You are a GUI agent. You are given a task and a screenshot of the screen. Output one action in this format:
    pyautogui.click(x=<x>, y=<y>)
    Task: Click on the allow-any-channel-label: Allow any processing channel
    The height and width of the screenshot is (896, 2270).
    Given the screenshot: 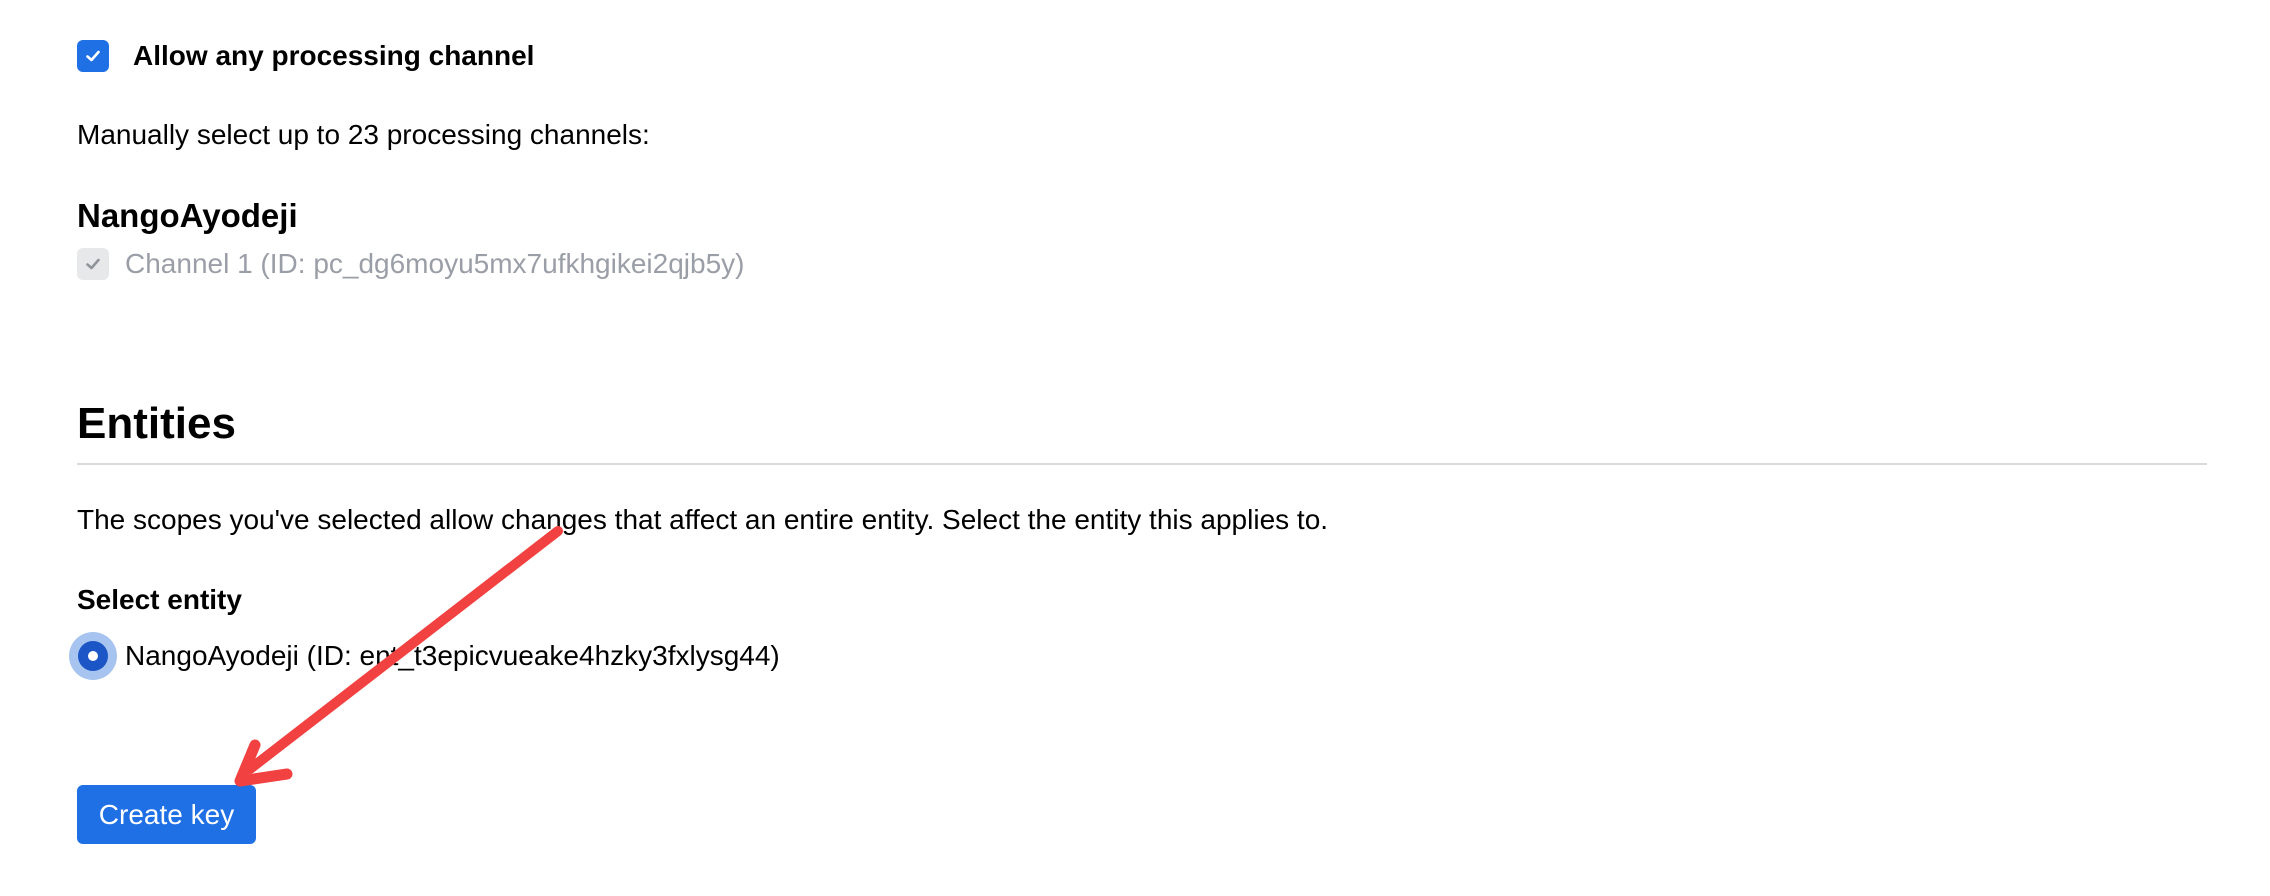 What is the action you would take?
    pyautogui.click(x=333, y=56)
    